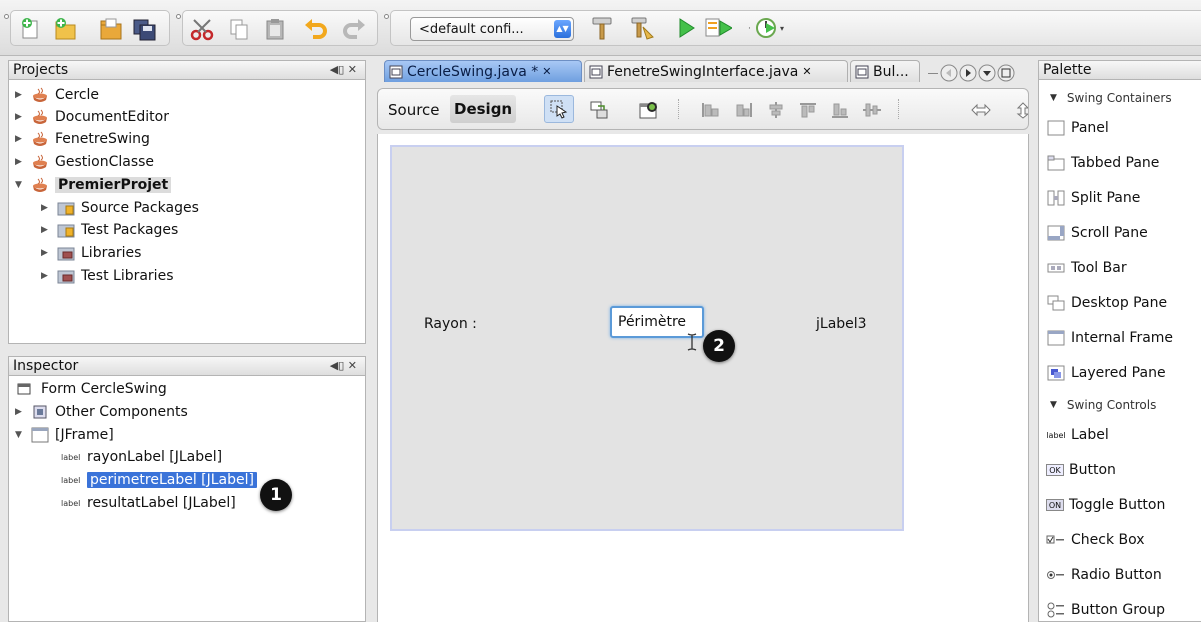  I want to click on palette-item-layered-pane: Layered Pane, so click(1106, 373).